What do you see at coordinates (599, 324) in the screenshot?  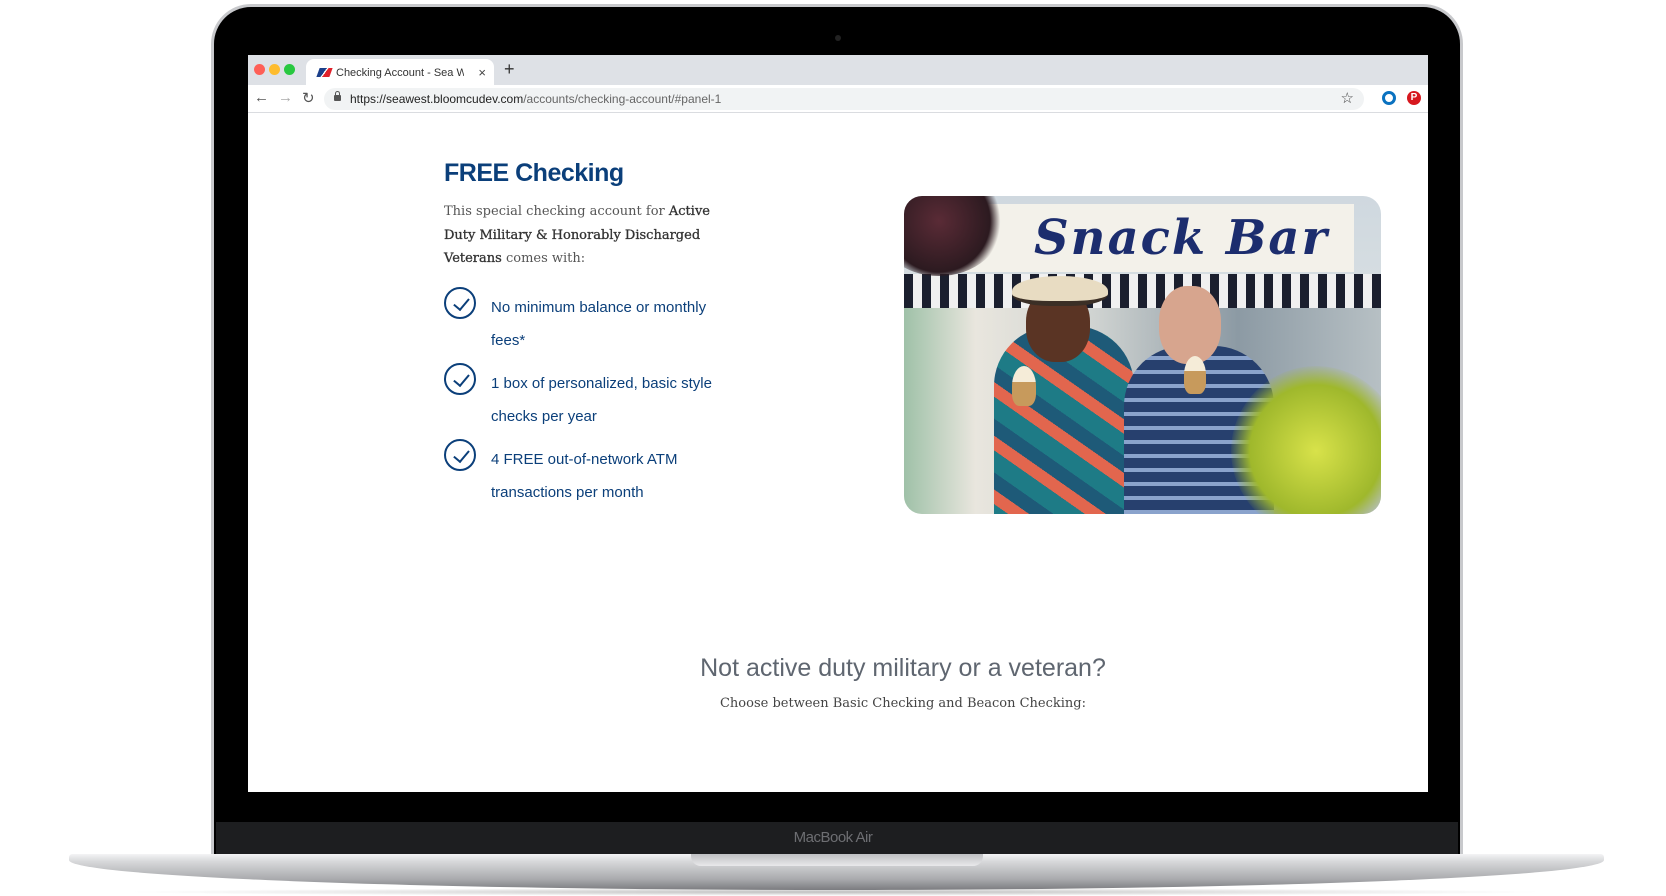 I see `benefit-text: No minimum balance or monthly fees*` at bounding box center [599, 324].